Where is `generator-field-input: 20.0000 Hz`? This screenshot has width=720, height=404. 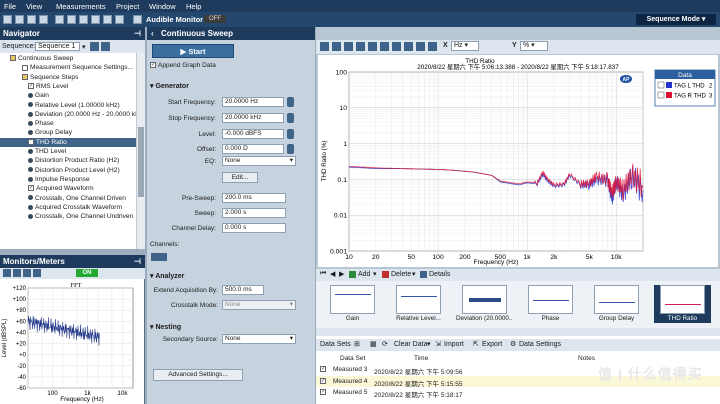 generator-field-input: 20.0000 Hz is located at coordinates (253, 102).